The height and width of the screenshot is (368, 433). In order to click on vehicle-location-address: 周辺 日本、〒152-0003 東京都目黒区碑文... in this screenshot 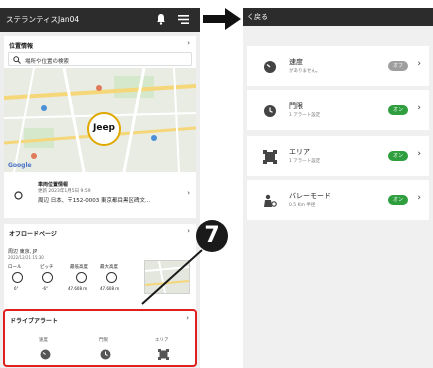, I will do `click(94, 201)`.